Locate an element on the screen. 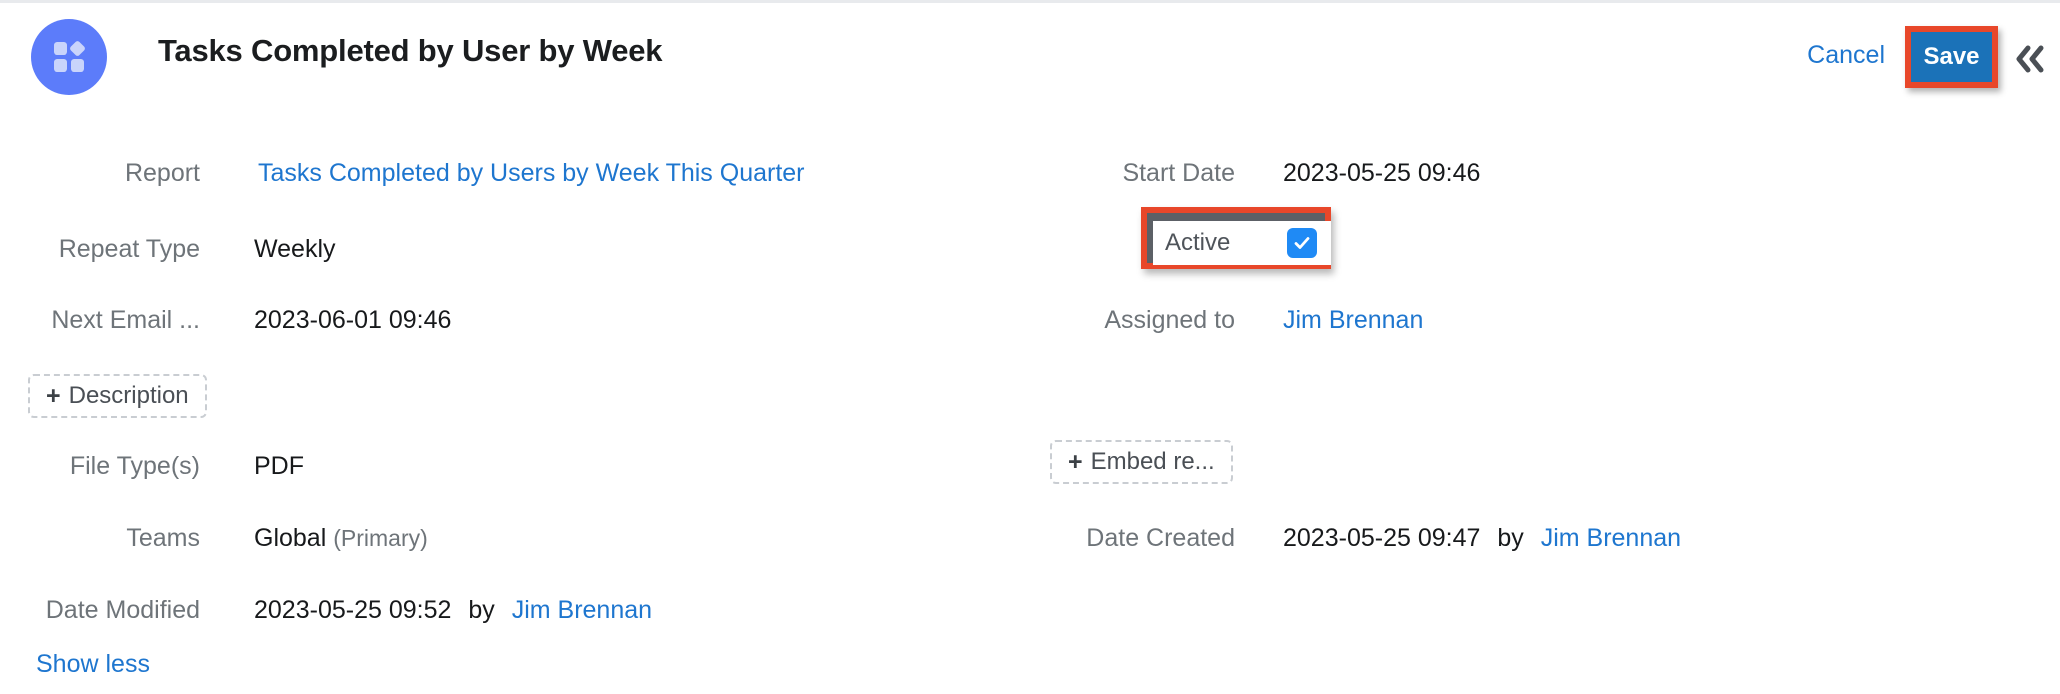  teams-primary-suffix: (Primary) is located at coordinates (380, 538).